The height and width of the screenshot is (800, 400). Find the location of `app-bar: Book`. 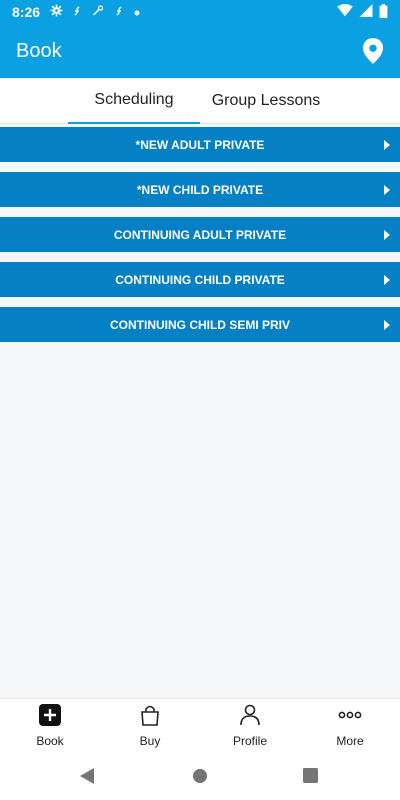

app-bar: Book is located at coordinates (200, 51).